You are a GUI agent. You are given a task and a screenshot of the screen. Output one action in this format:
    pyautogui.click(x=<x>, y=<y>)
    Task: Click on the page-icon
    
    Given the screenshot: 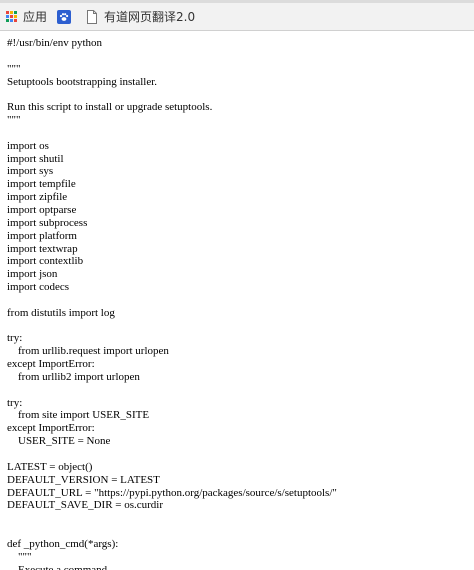 What is the action you would take?
    pyautogui.click(x=92, y=16)
    